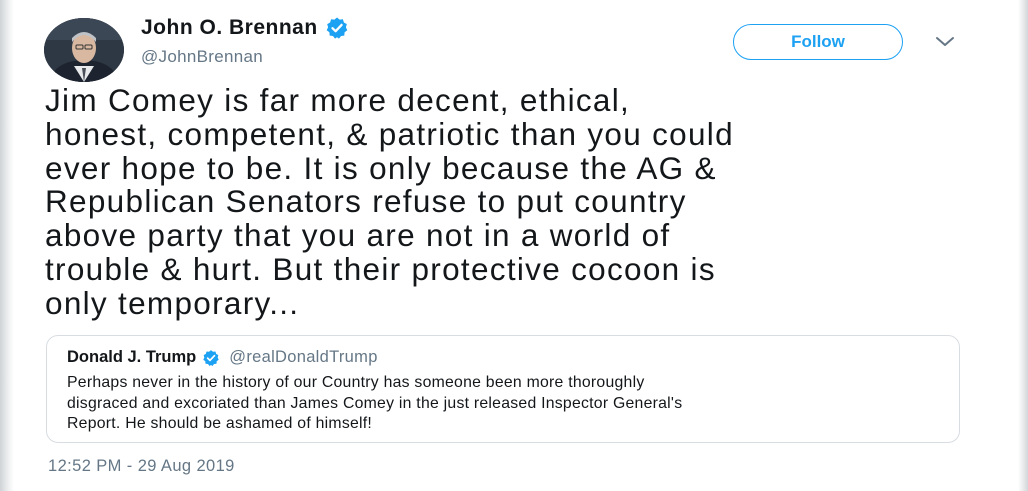 The height and width of the screenshot is (491, 1028). What do you see at coordinates (141, 466) in the screenshot?
I see `tweet-timestamp: 12:52 PM - 29 Aug 2019` at bounding box center [141, 466].